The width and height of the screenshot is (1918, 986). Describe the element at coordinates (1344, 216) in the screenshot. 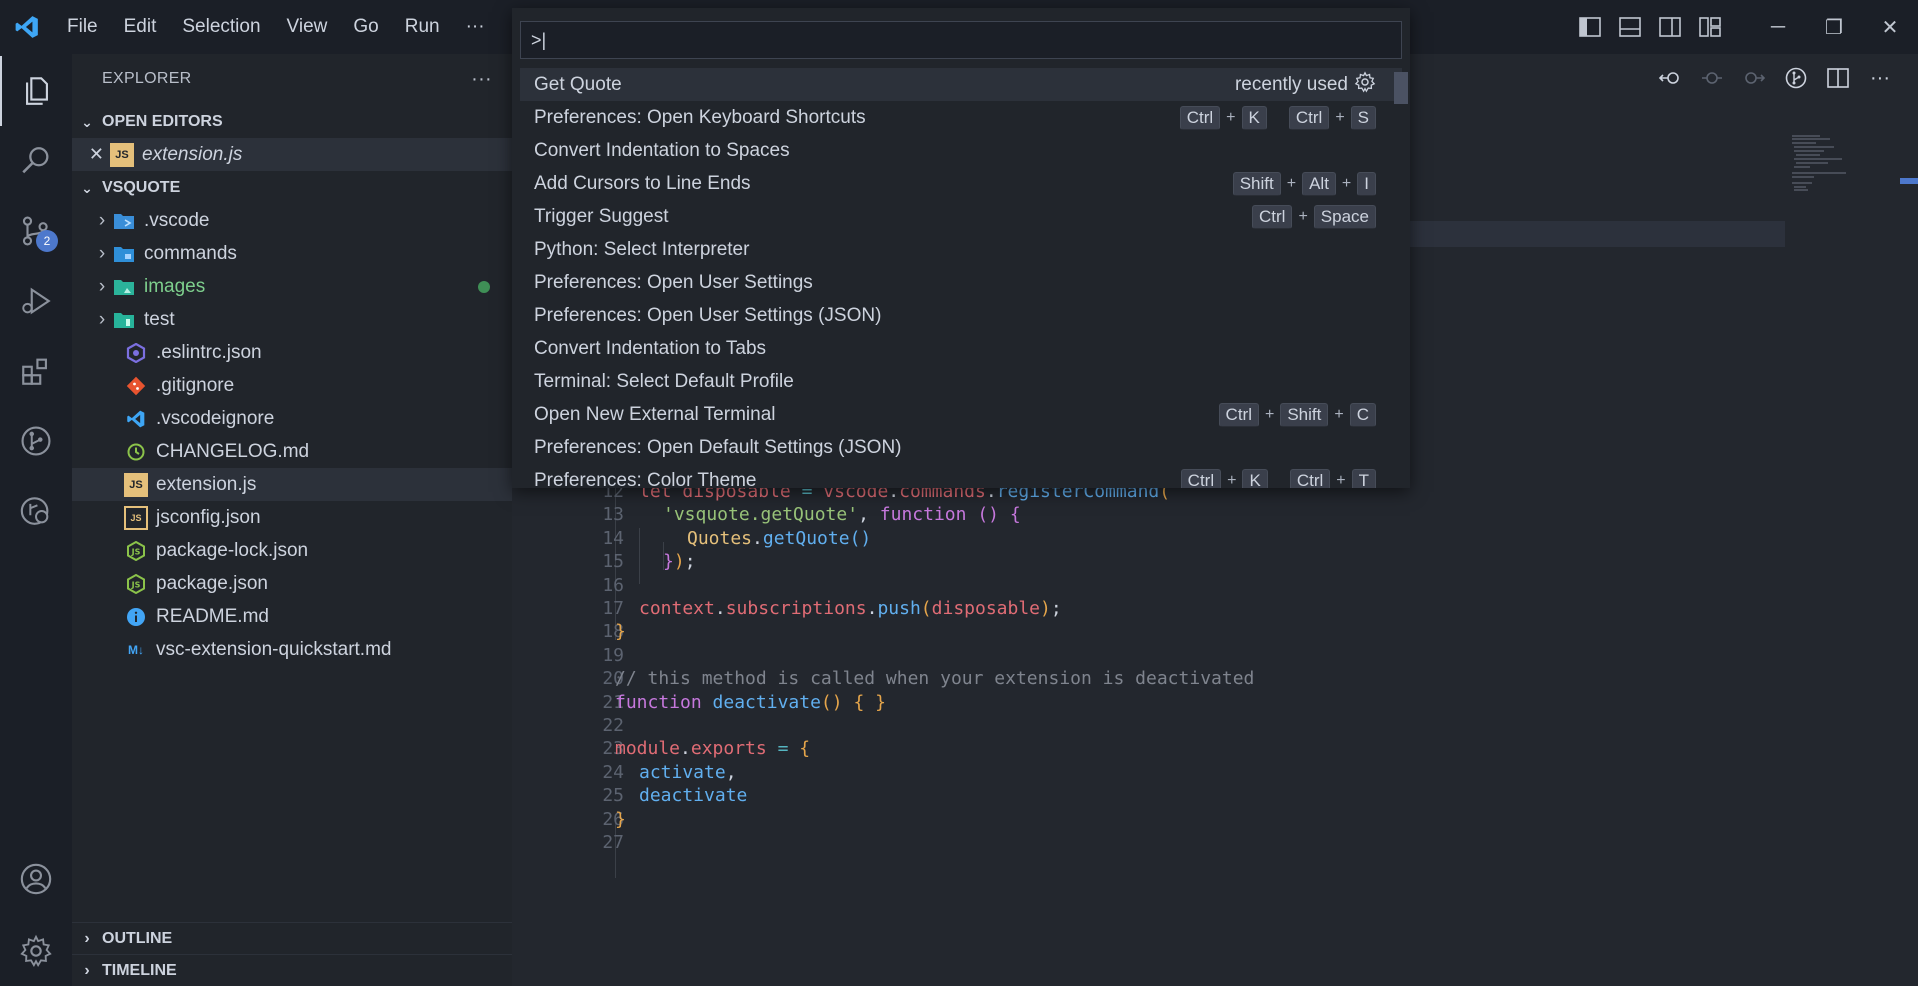

I see `keycap: Space` at that location.